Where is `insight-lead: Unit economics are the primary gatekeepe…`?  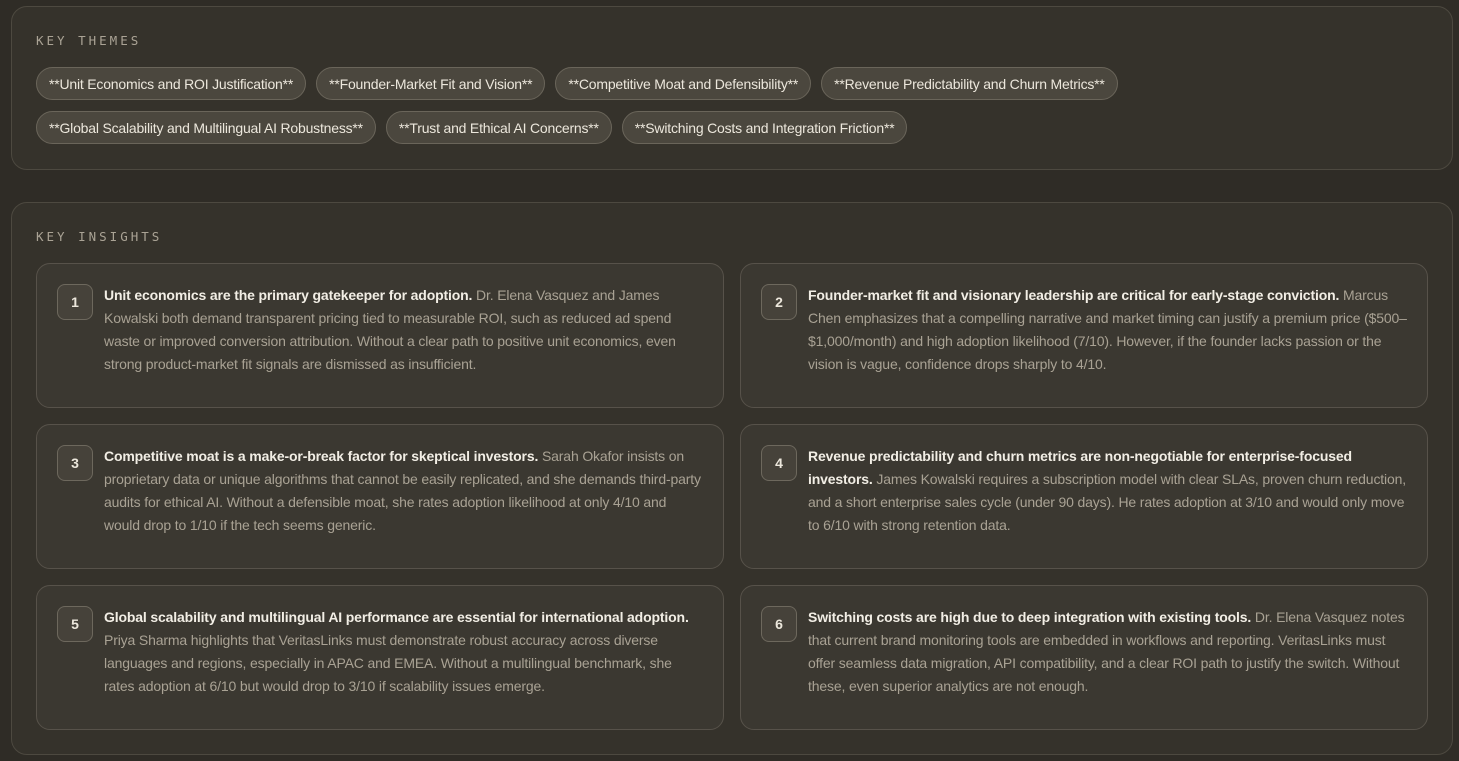 insight-lead: Unit economics are the primary gatekeepe… is located at coordinates (288, 295).